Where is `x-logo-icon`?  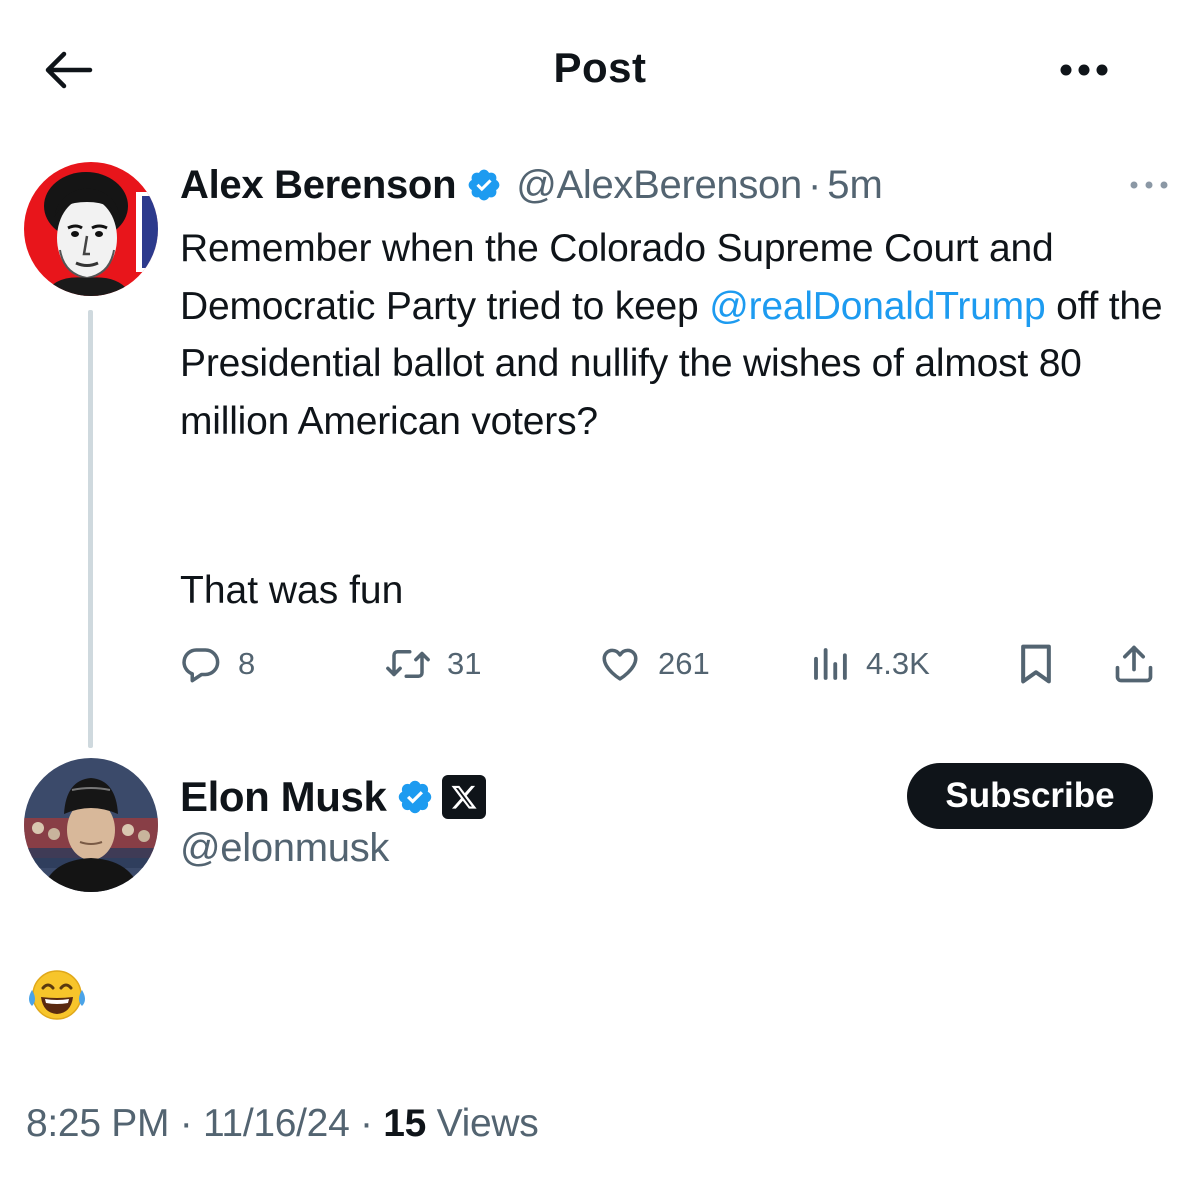
x-logo-icon is located at coordinates (464, 797).